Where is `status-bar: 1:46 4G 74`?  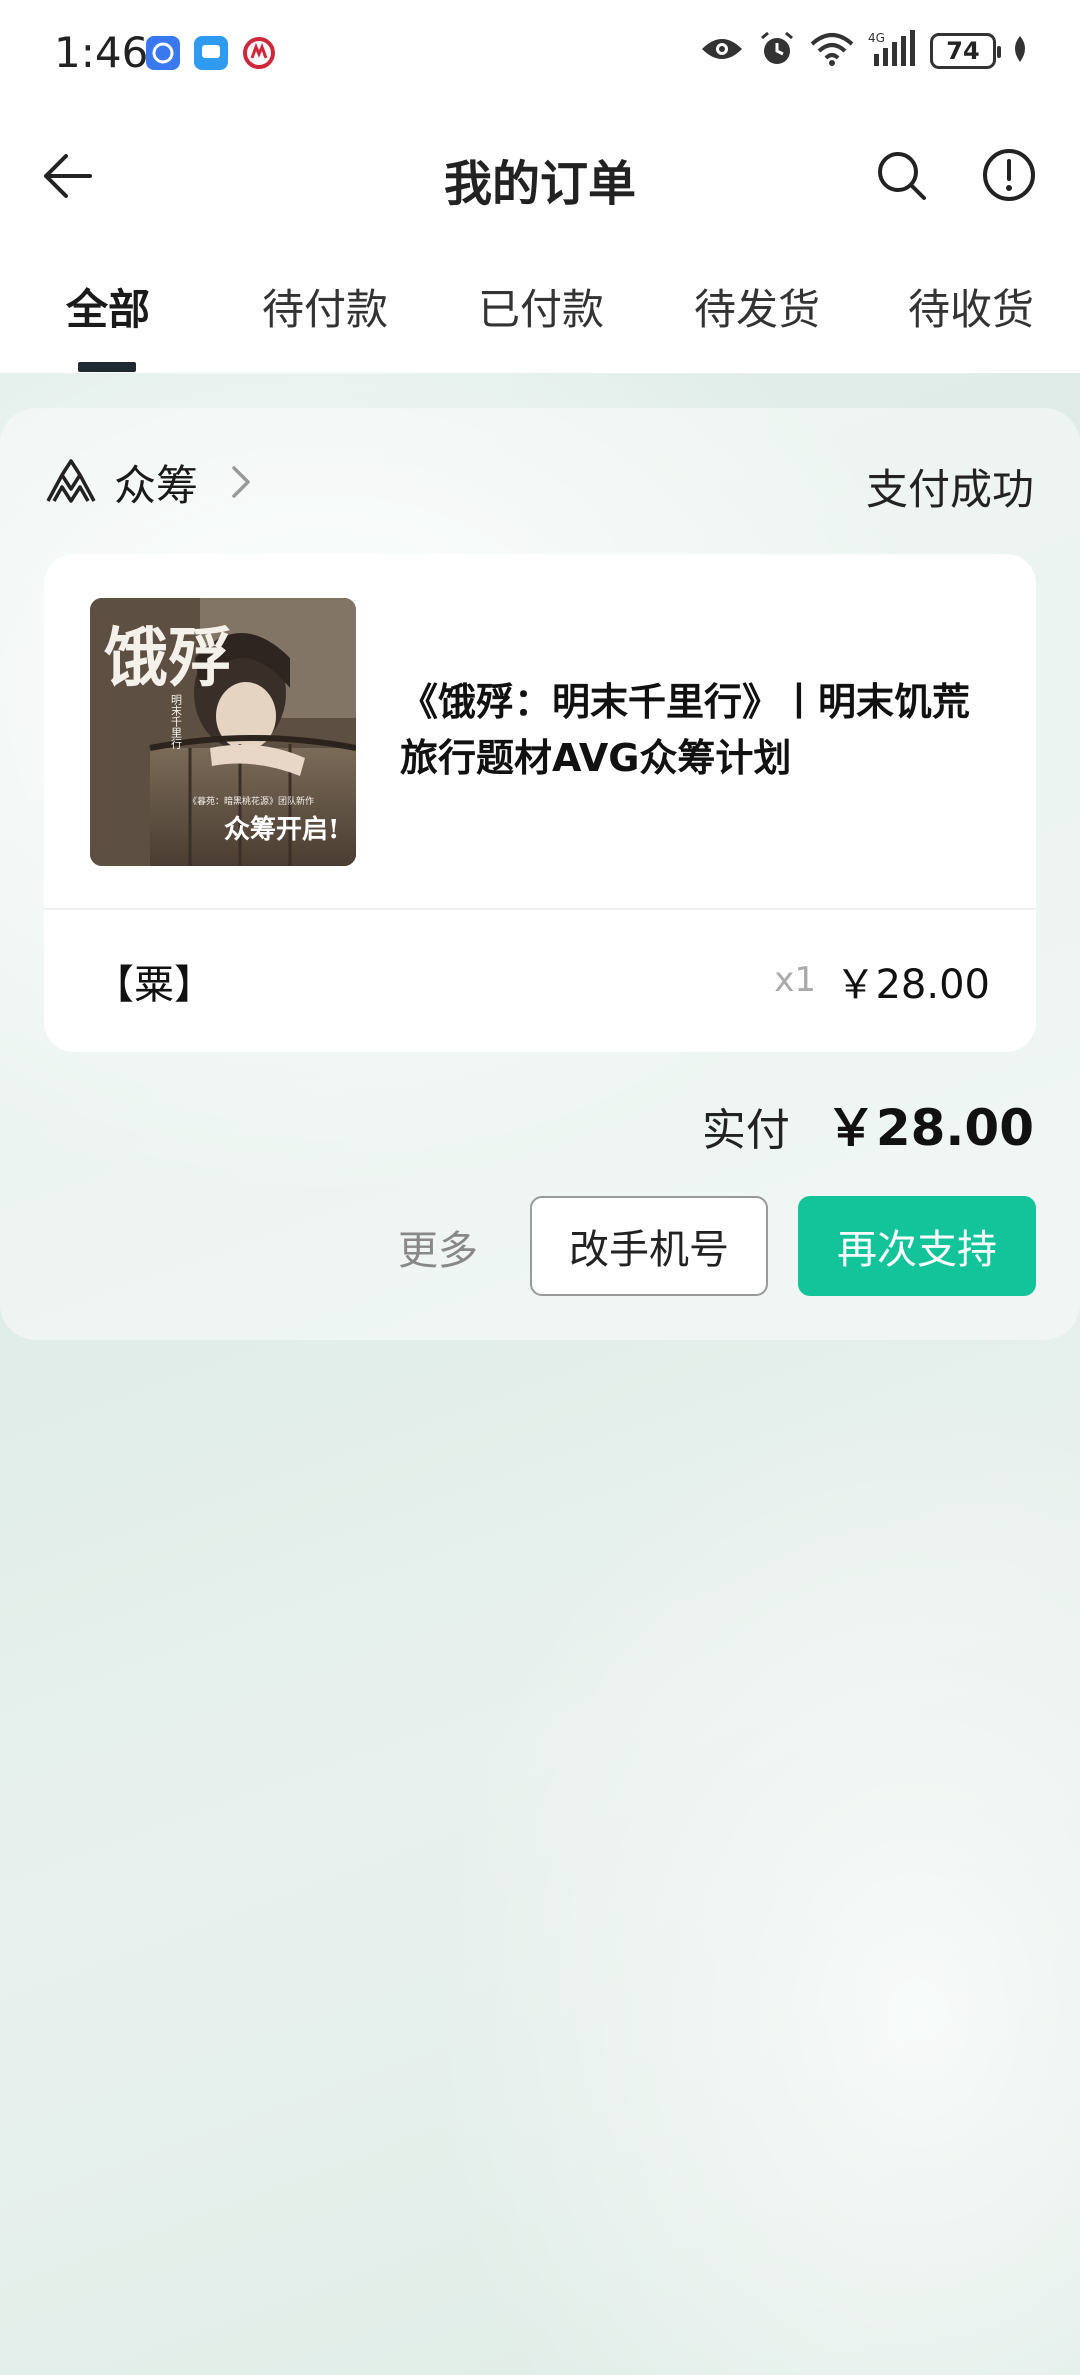 status-bar: 1:46 4G 74 is located at coordinates (540, 54).